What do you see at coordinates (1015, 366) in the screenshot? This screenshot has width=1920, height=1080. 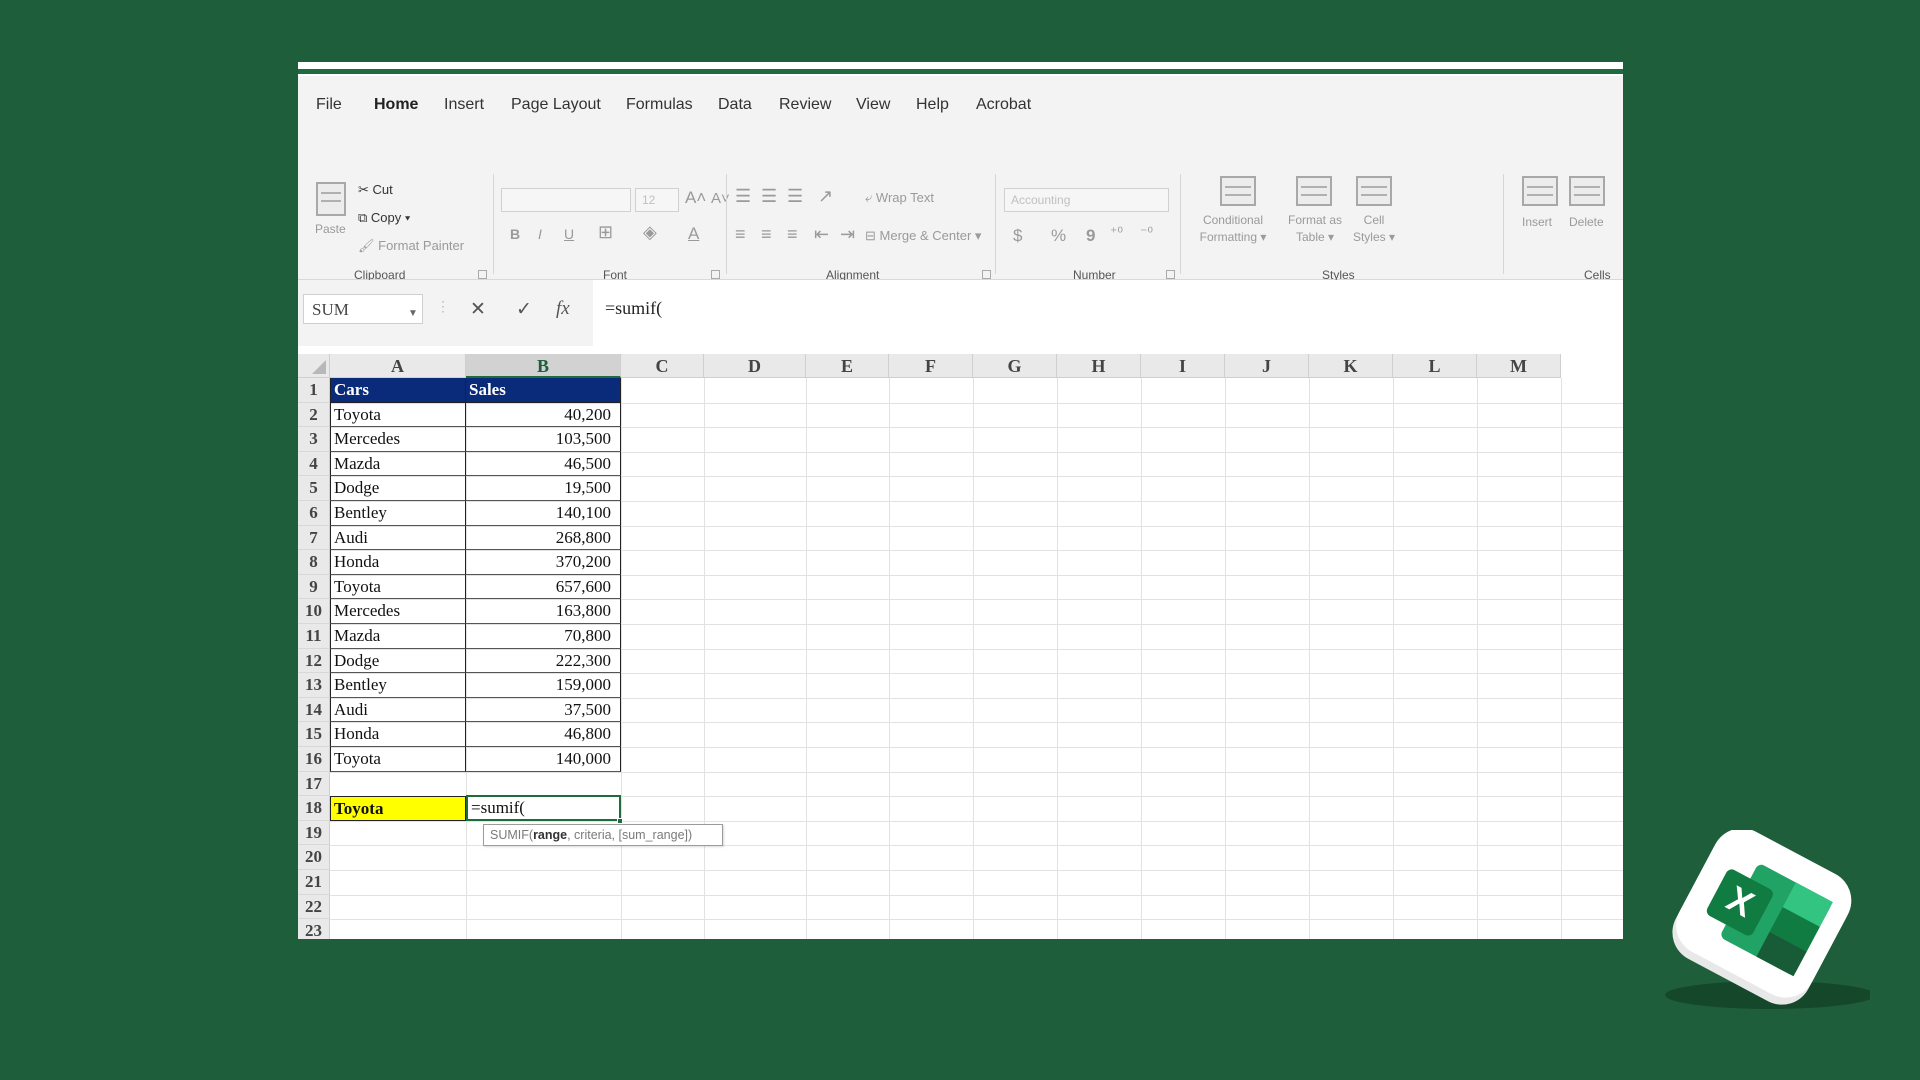 I see `column-header-g: G` at bounding box center [1015, 366].